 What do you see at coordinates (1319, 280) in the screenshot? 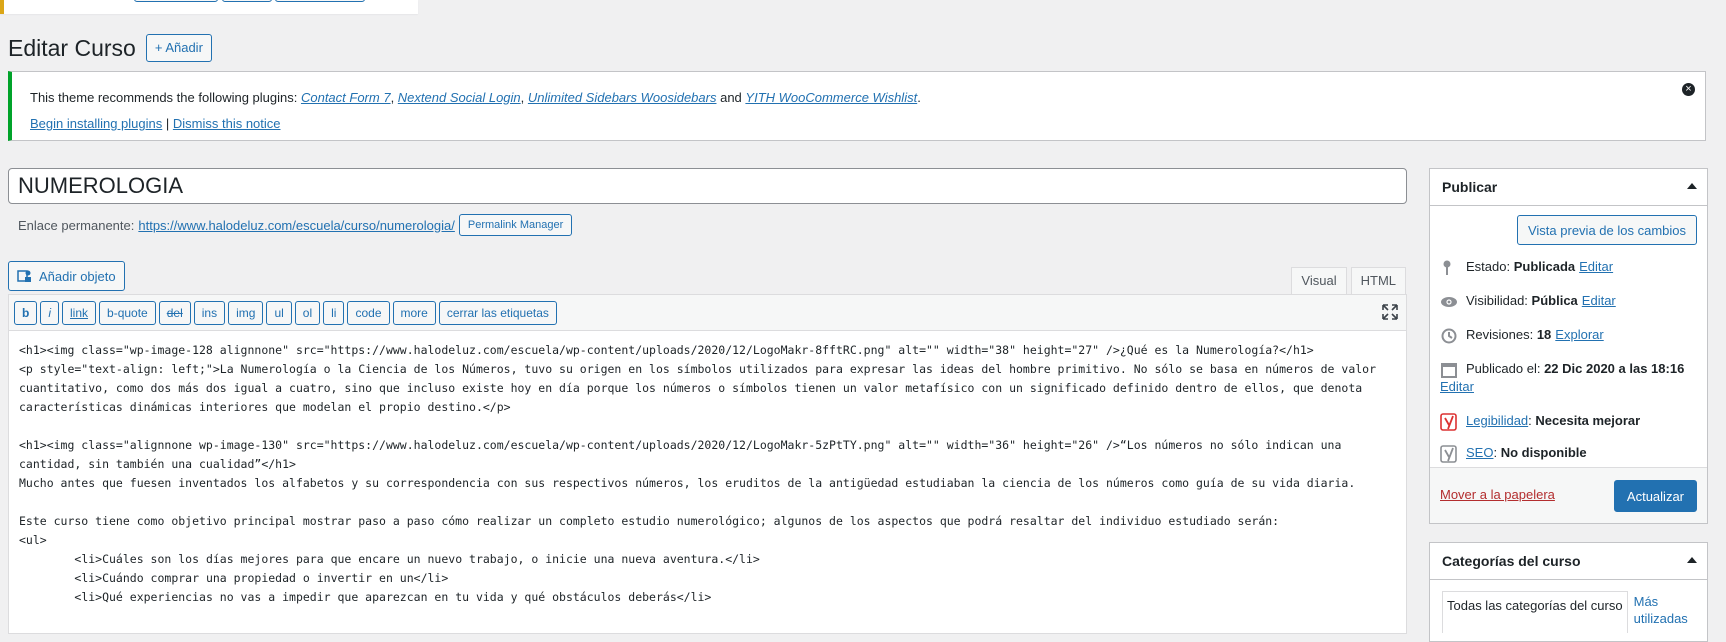
I see `tab-visual: Visual` at bounding box center [1319, 280].